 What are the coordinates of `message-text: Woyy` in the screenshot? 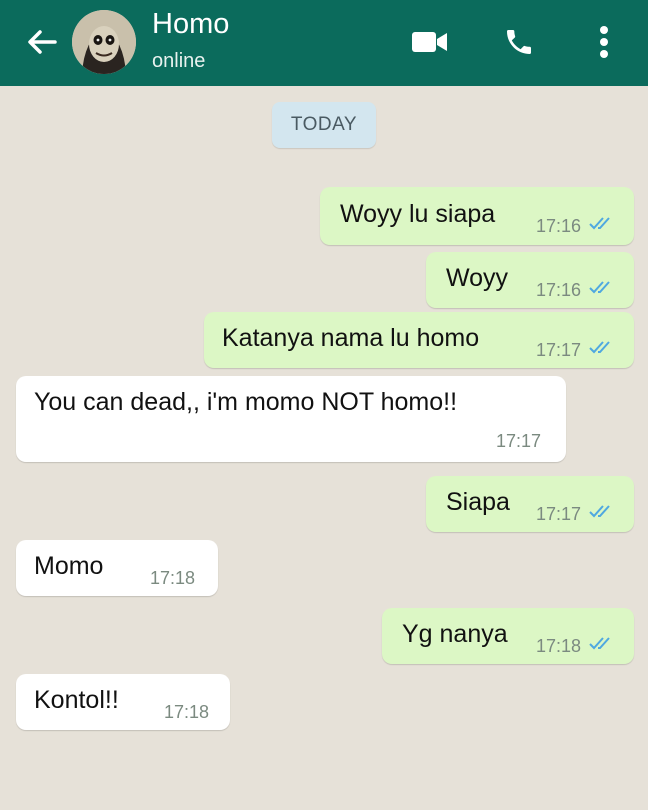 It's located at (477, 278).